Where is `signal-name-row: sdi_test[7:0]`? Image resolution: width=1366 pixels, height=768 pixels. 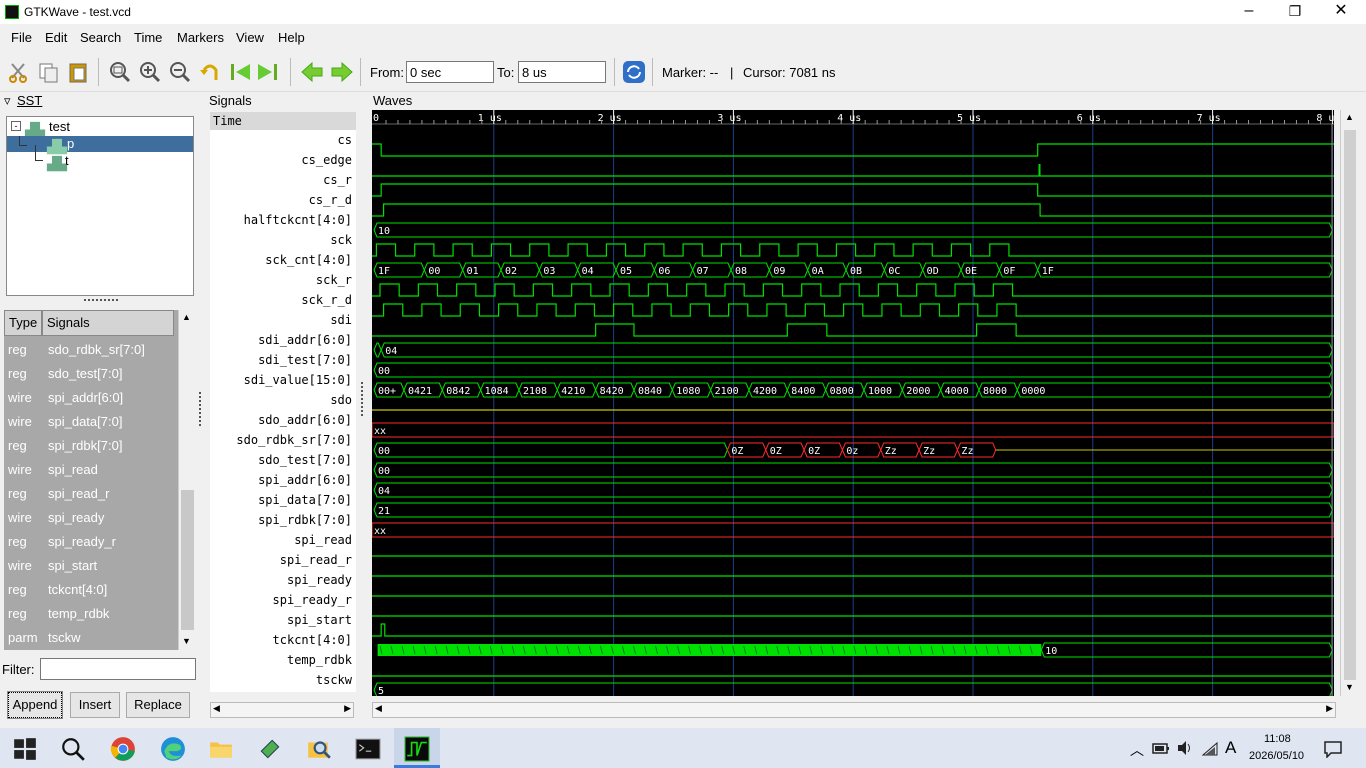 signal-name-row: sdi_test[7:0] is located at coordinates (305, 360).